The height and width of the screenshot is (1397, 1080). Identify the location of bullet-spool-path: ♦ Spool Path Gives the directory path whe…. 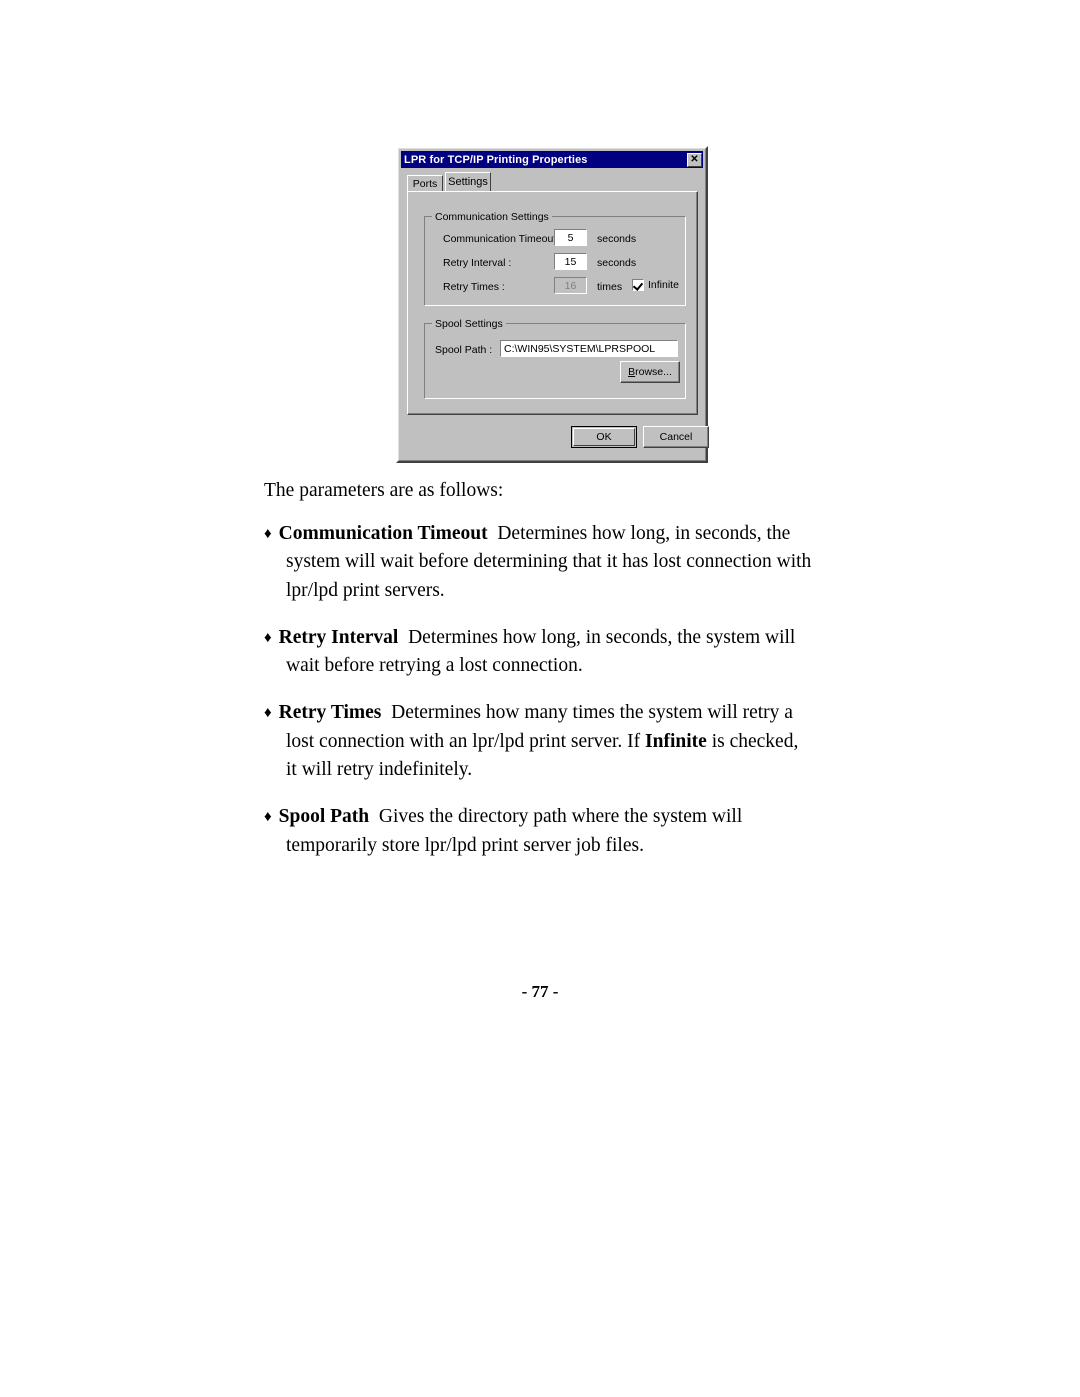
(540, 831).